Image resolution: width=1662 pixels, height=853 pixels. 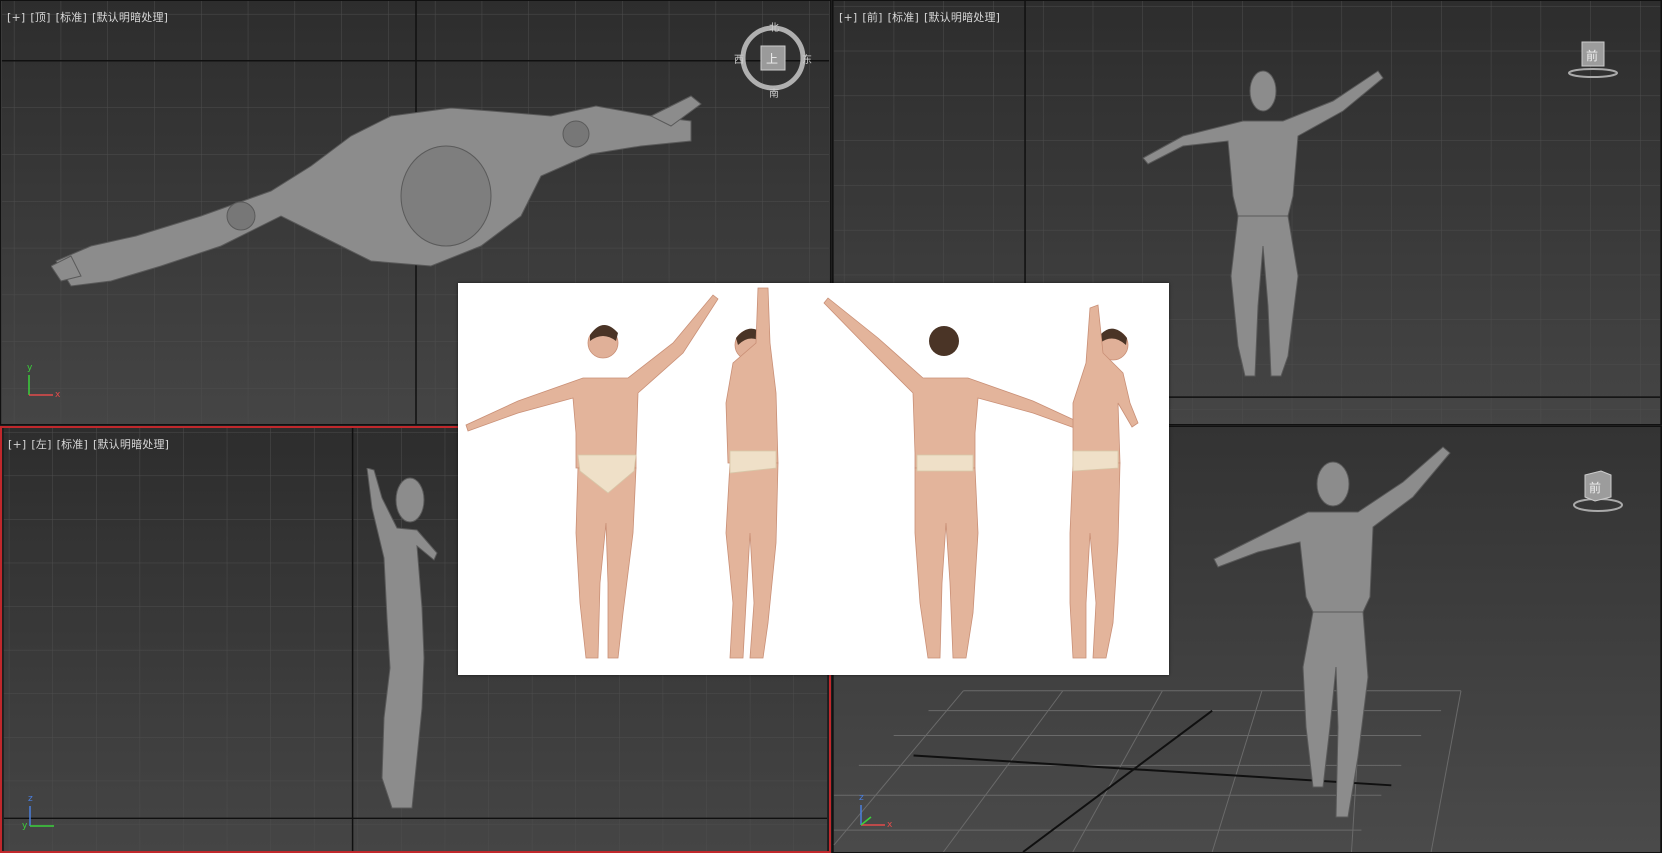 I want to click on viewport-label: [+] [前] [标准] [默认明暗处理], so click(x=922, y=17).